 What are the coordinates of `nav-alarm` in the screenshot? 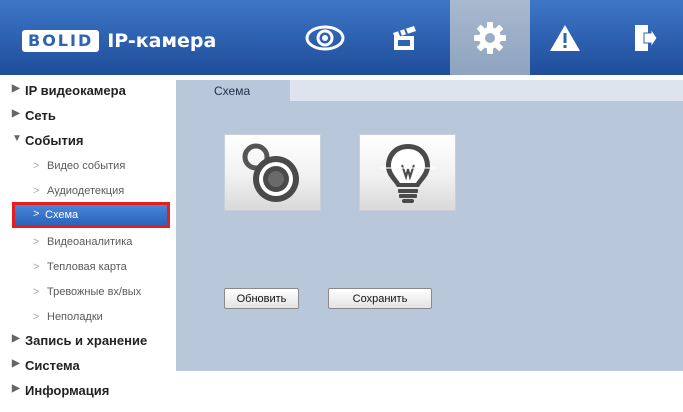 It's located at (565, 37).